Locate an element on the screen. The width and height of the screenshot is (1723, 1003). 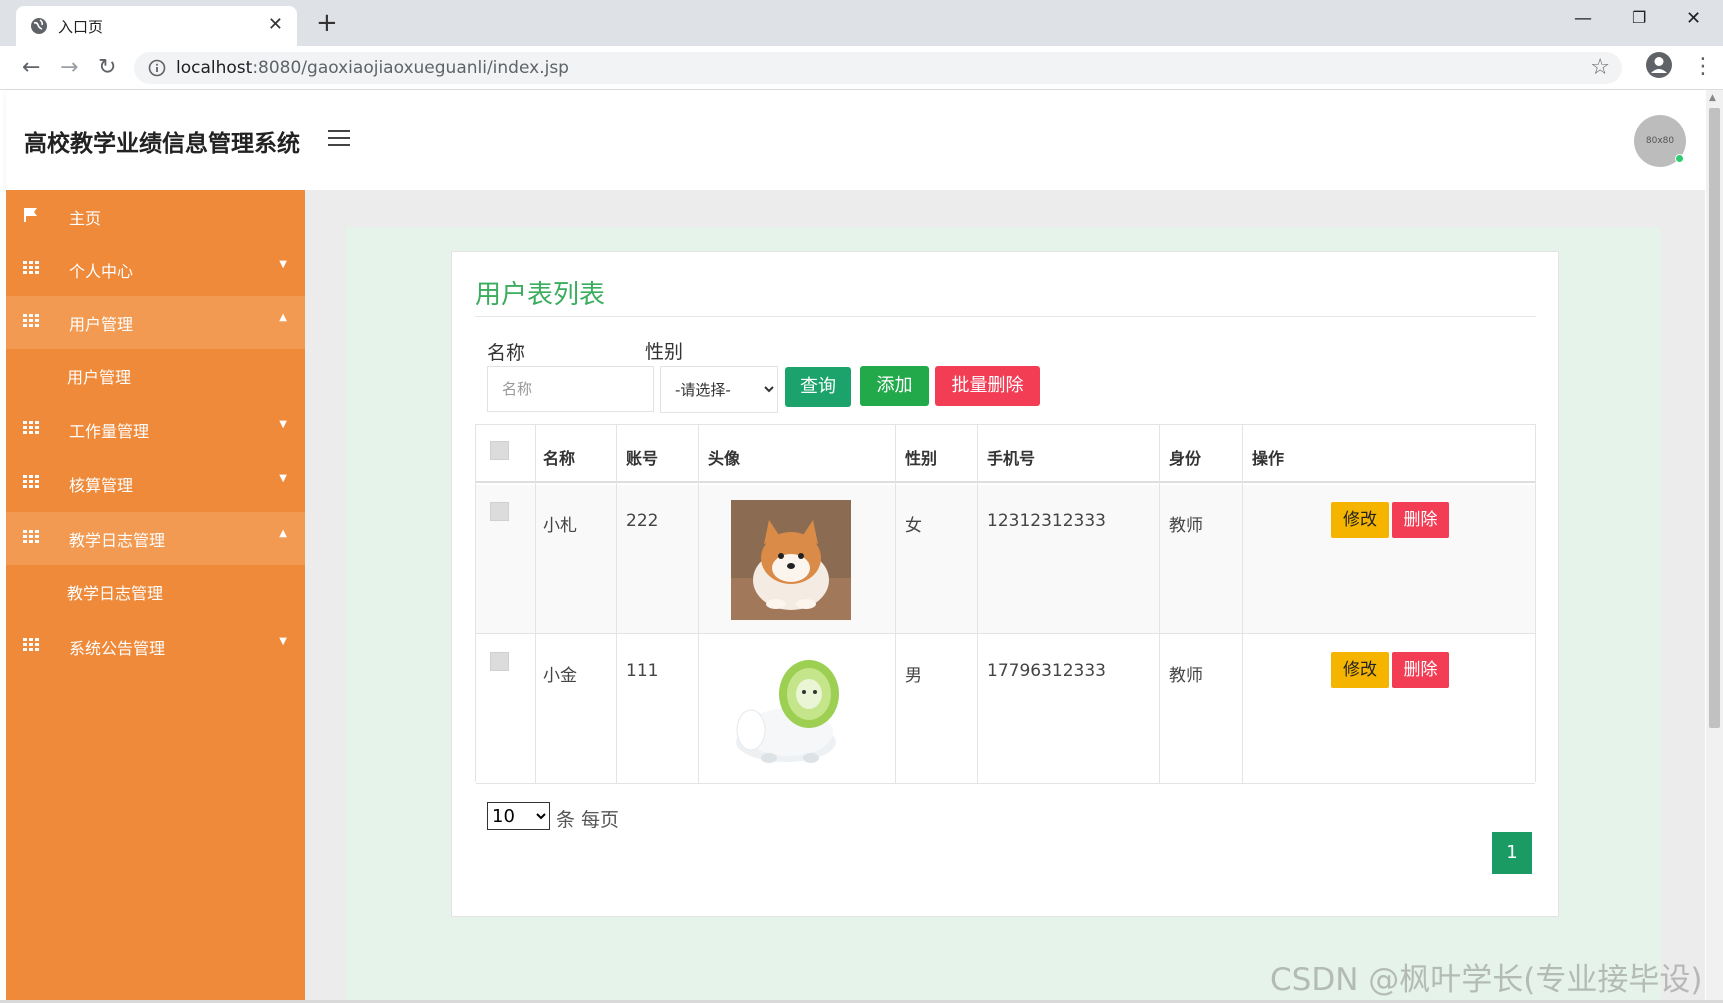
browser-menu-icon: ⋮ is located at coordinates (1703, 66).